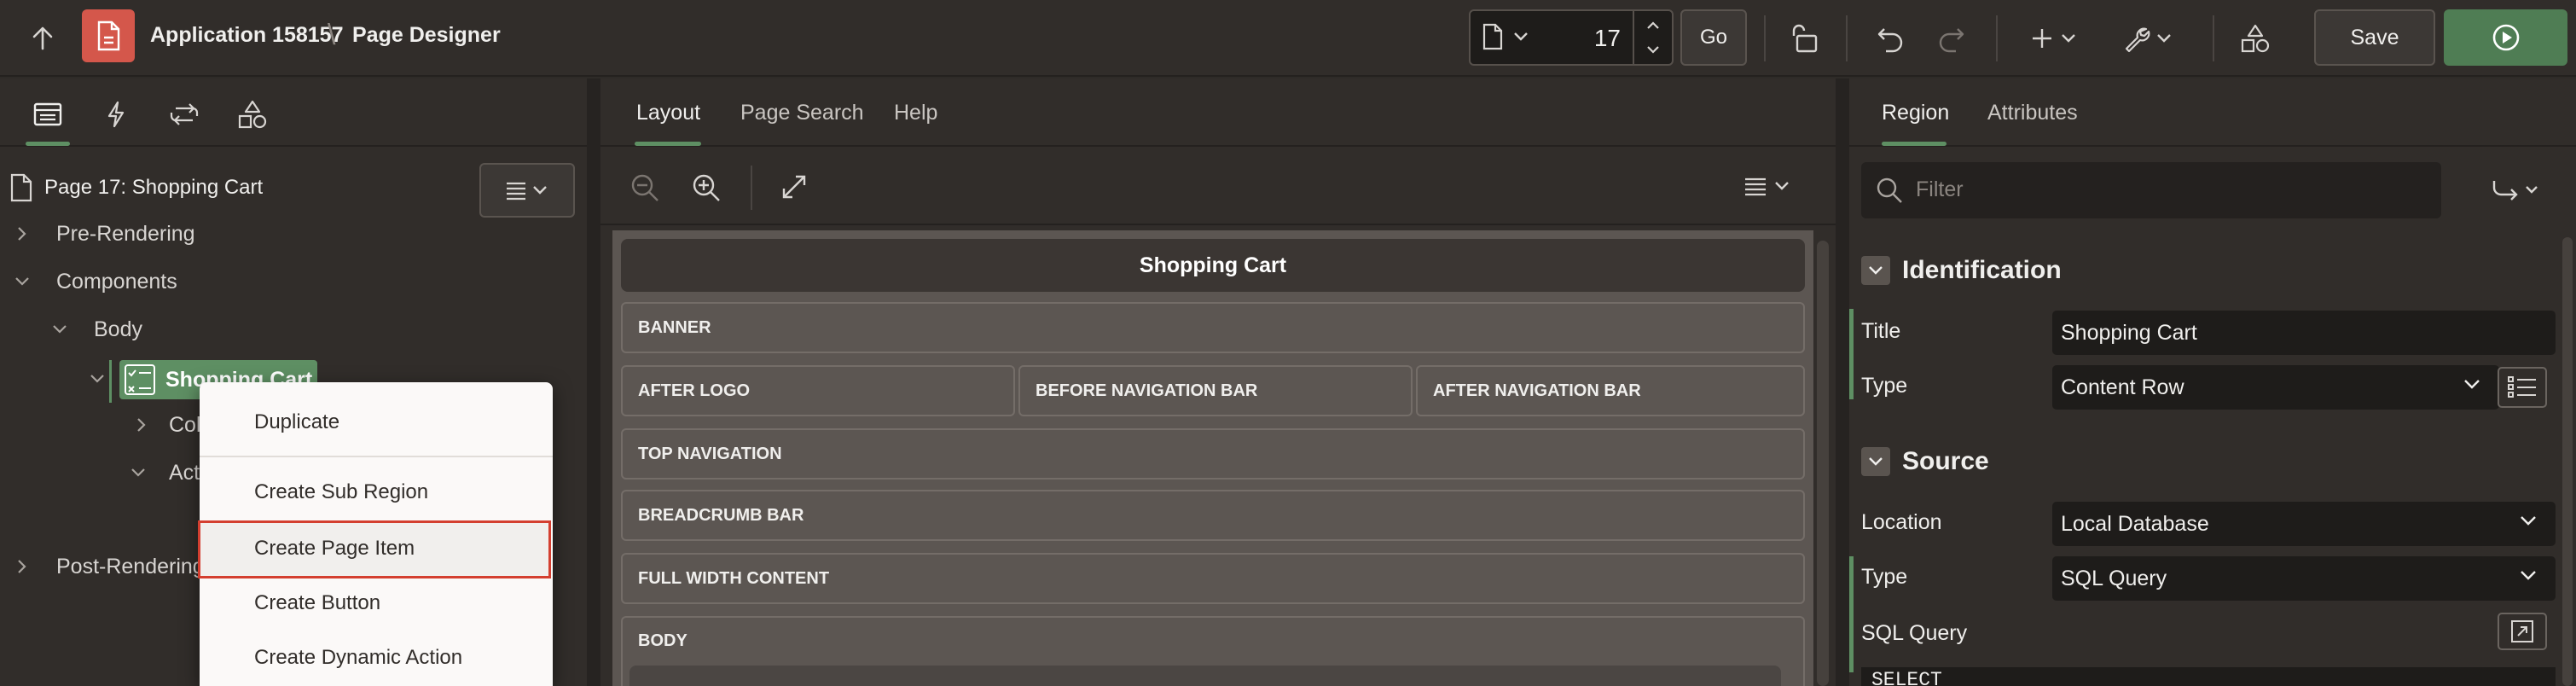 The height and width of the screenshot is (686, 2576). I want to click on position-full-width-content: FULL WIDTH CONTENT, so click(1213, 578).